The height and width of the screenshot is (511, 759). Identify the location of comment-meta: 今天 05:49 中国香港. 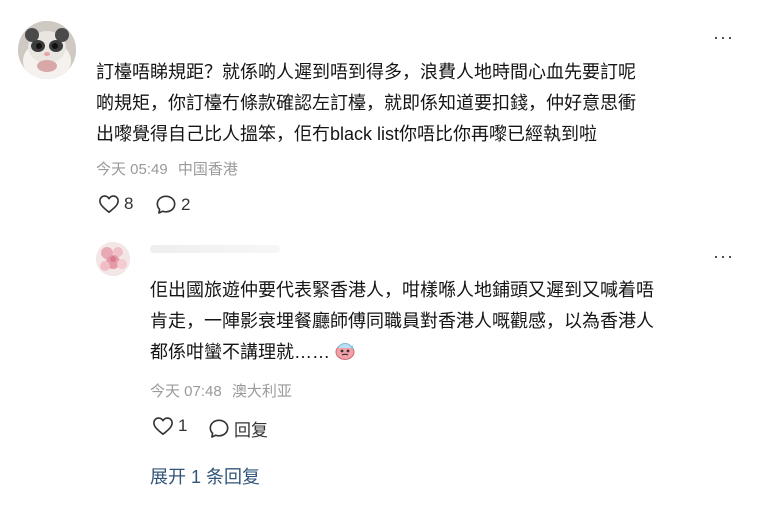
(170, 168).